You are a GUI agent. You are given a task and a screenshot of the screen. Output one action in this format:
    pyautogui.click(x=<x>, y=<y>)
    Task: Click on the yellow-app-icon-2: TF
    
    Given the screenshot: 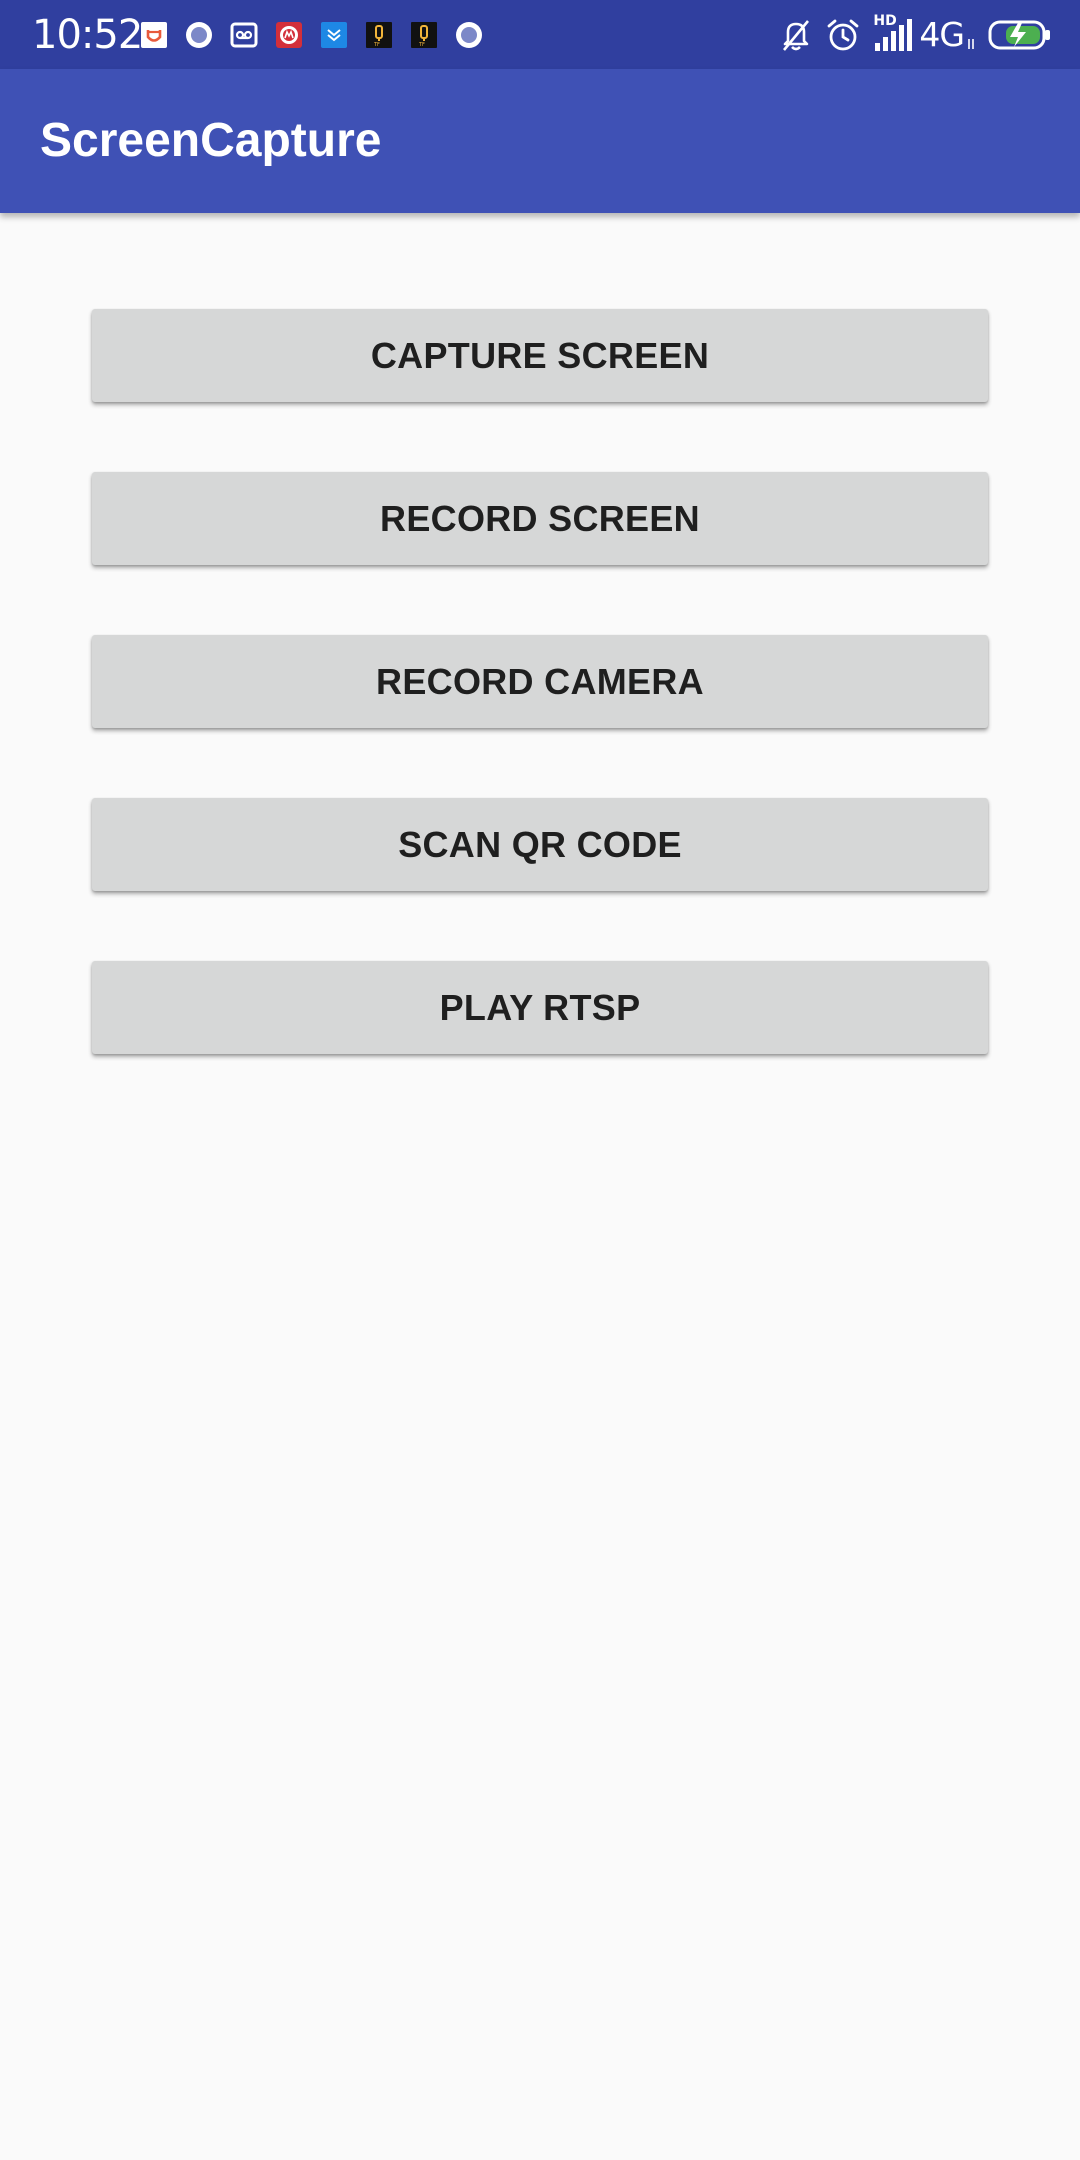 What is the action you would take?
    pyautogui.click(x=424, y=35)
    